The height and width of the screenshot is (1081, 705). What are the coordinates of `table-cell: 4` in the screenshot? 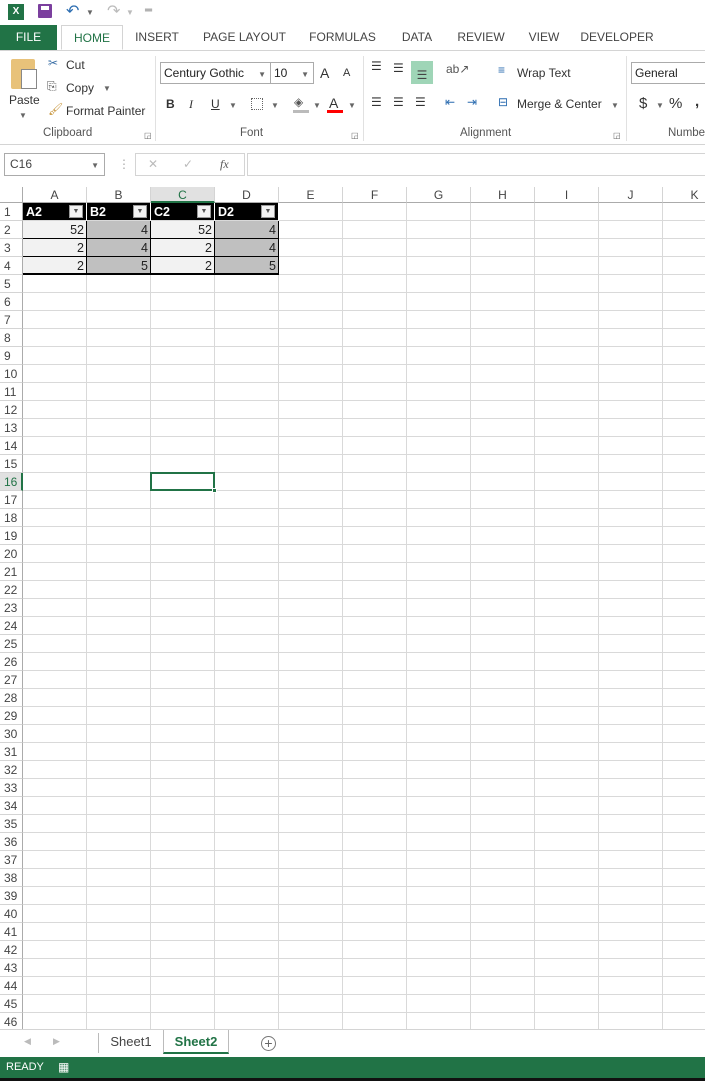 It's located at (119, 248).